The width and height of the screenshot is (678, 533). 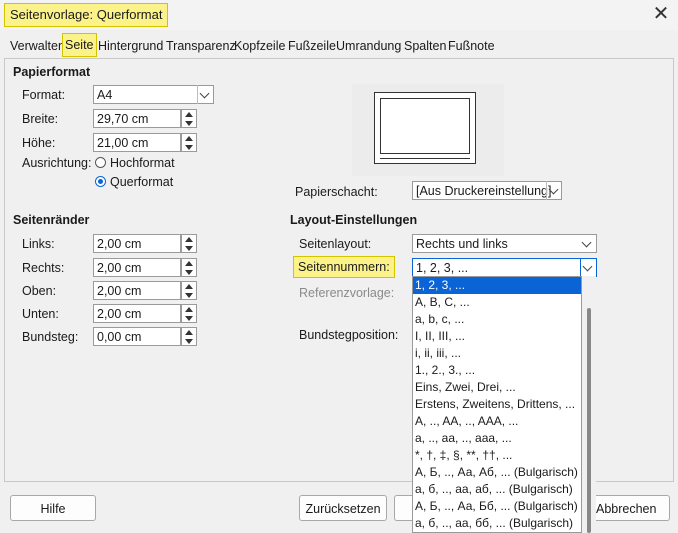 I want to click on layout-heading: Layout-Einstellungen, so click(x=354, y=220).